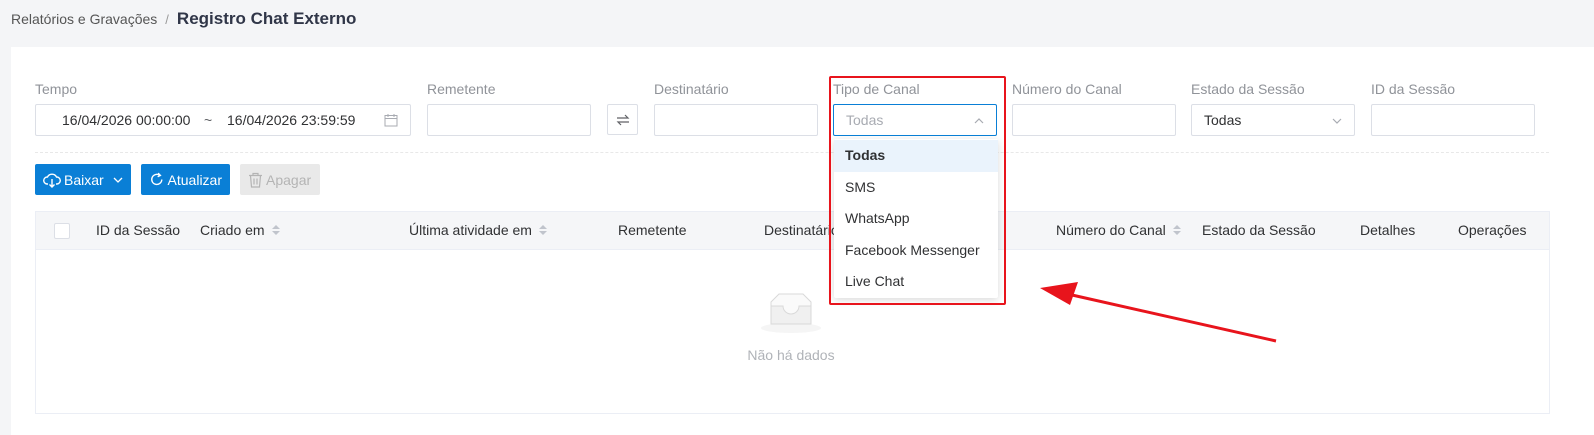  Describe the element at coordinates (84, 19) in the screenshot. I see `breadcrumb-parent-link: Relatórios e Gravações` at that location.